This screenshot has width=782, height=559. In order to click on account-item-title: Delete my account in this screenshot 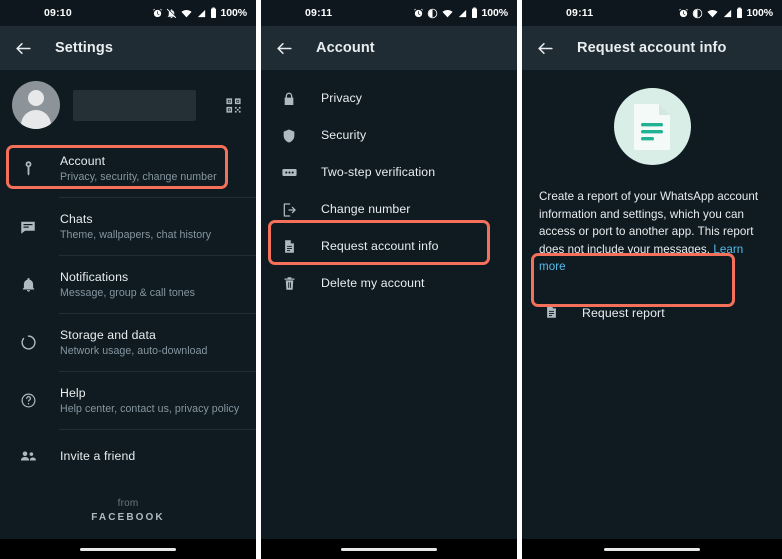, I will do `click(373, 283)`.